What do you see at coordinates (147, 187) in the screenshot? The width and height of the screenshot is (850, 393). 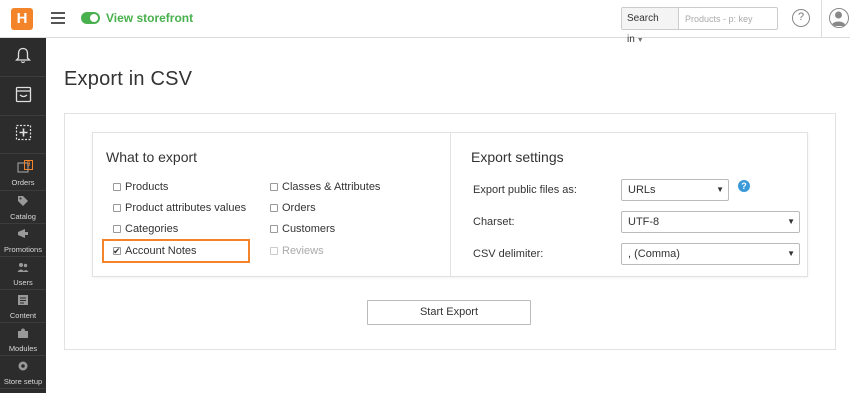 I see `option-label: Products` at bounding box center [147, 187].